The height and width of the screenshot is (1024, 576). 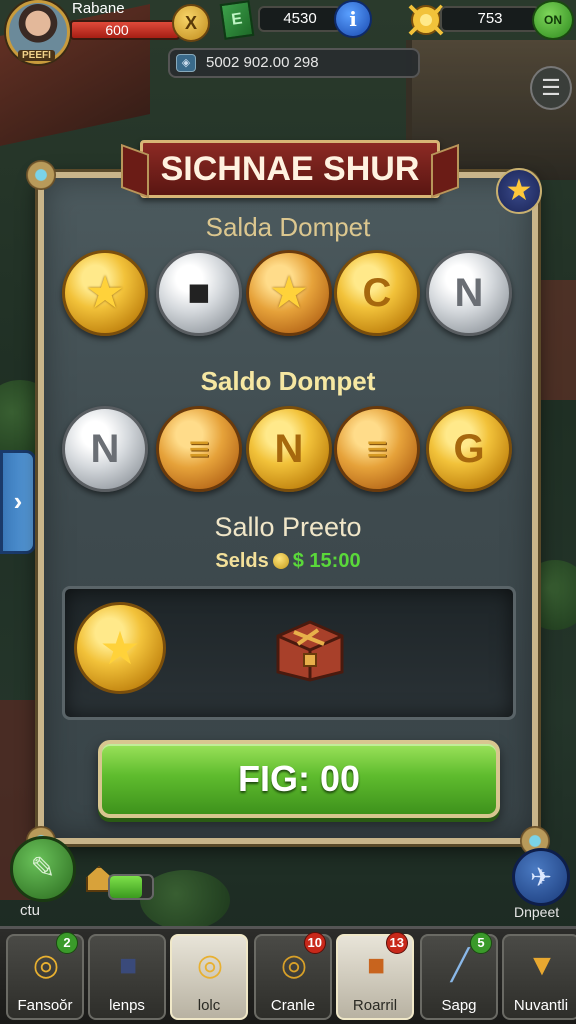 I want to click on wallet-address: ◈ 5002 902.00 298, so click(x=294, y=63).